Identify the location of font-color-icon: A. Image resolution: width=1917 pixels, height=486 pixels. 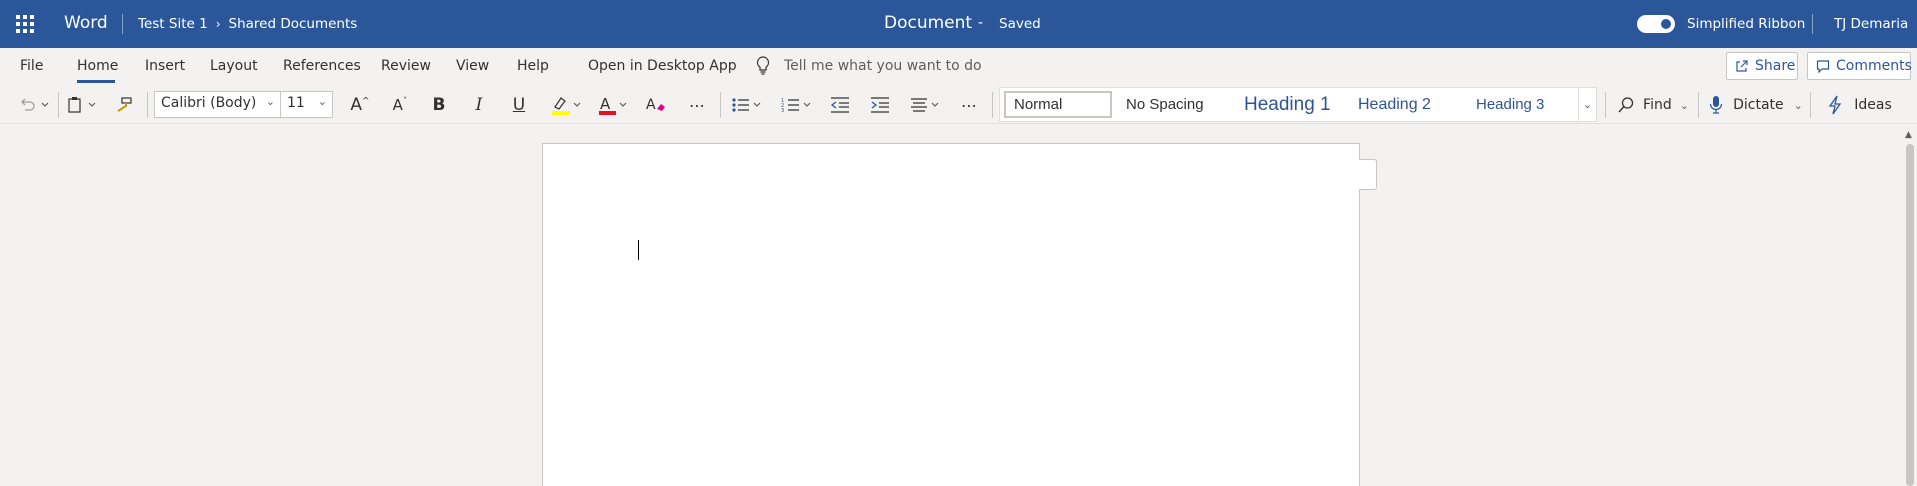
(615, 105).